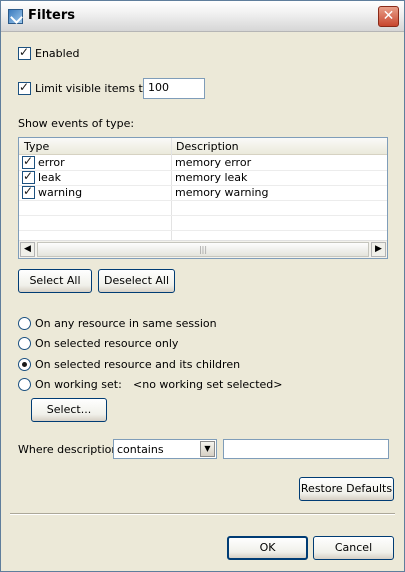 This screenshot has height=572, width=405. I want to click on events-heading: Show events of type:, so click(76, 123).